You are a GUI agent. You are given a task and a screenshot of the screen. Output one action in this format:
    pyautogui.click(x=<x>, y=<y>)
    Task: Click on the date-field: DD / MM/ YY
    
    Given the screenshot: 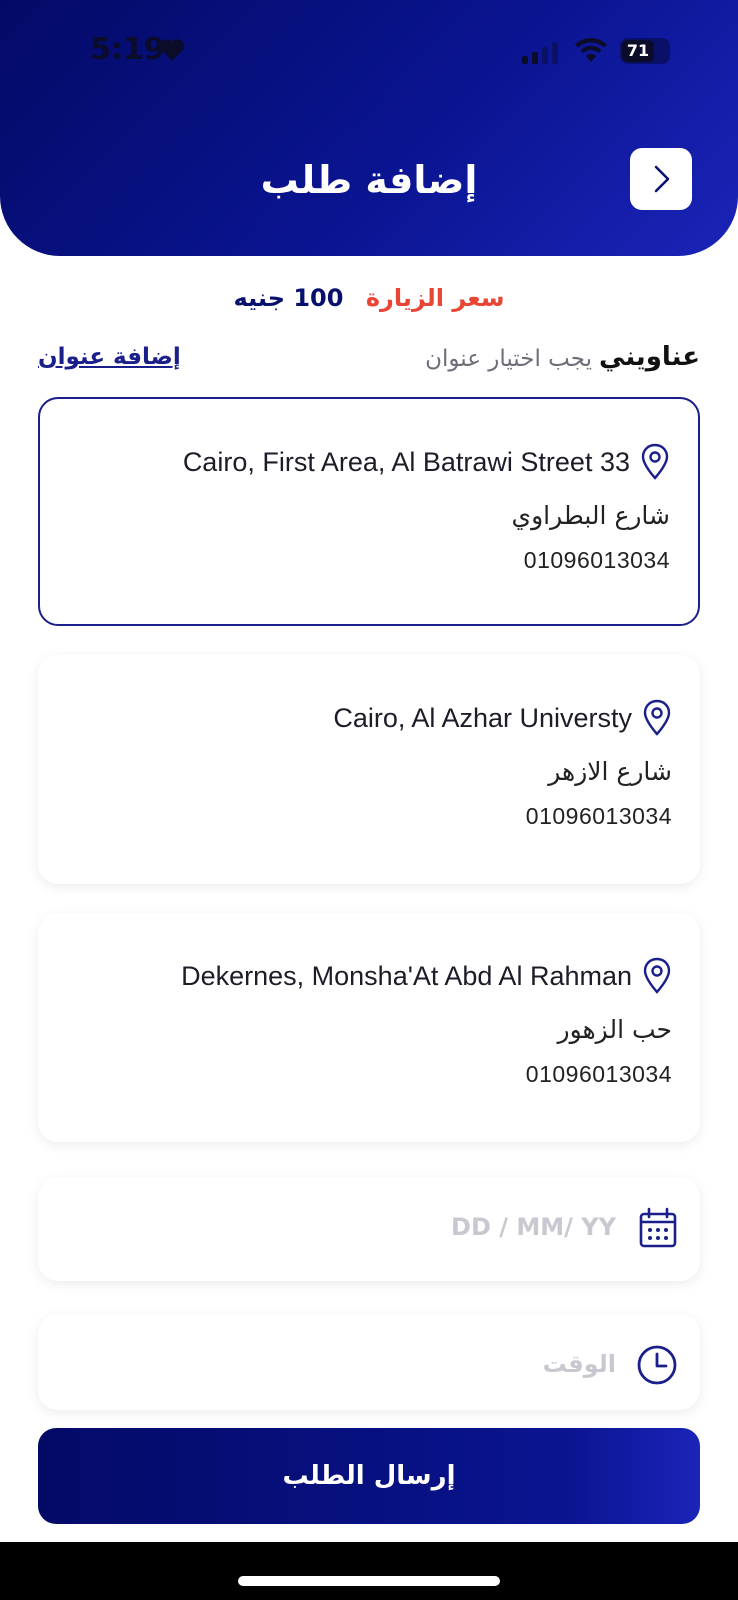 What is the action you would take?
    pyautogui.click(x=369, y=1229)
    